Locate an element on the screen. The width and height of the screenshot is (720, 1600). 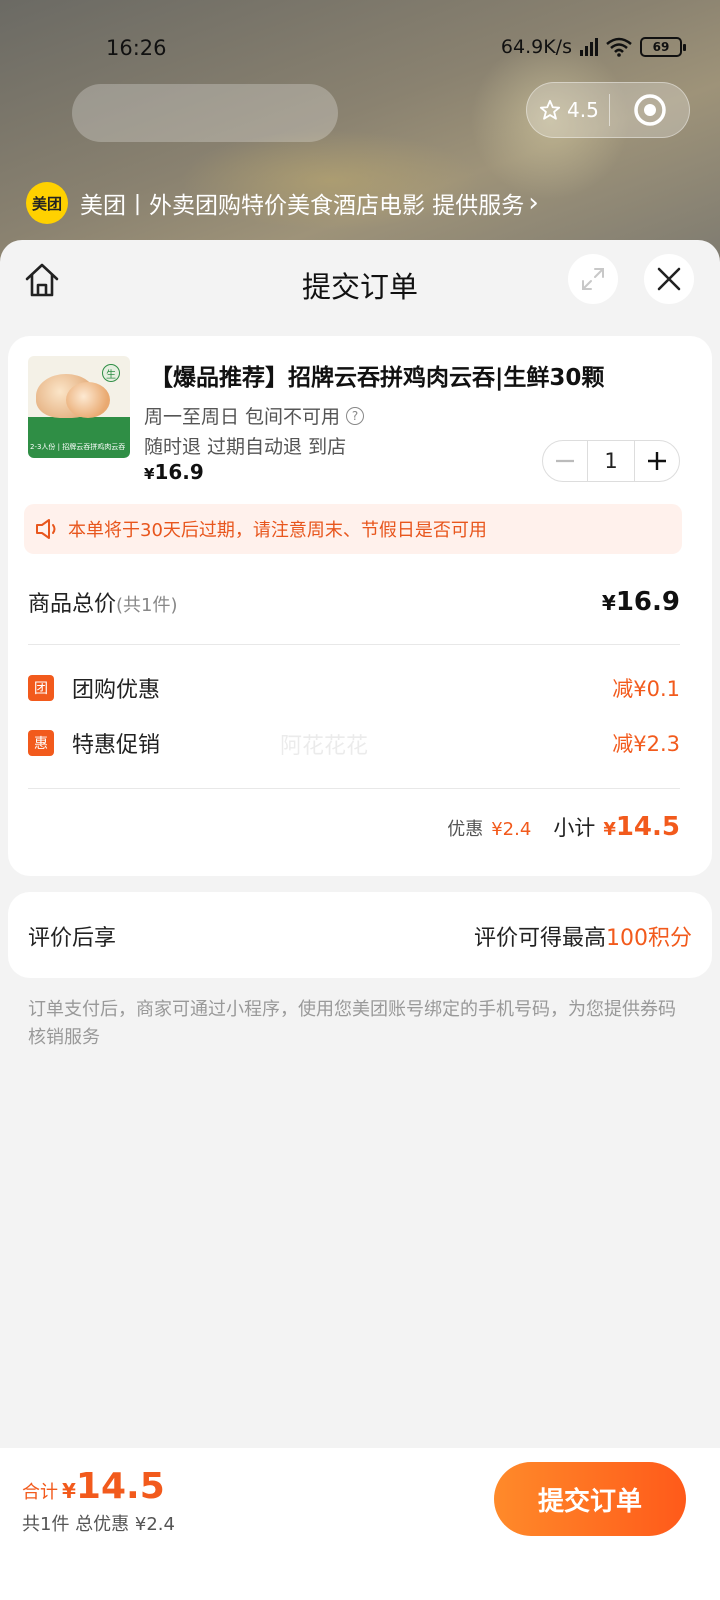
sheet-header: 提交订单 is located at coordinates (360, 288).